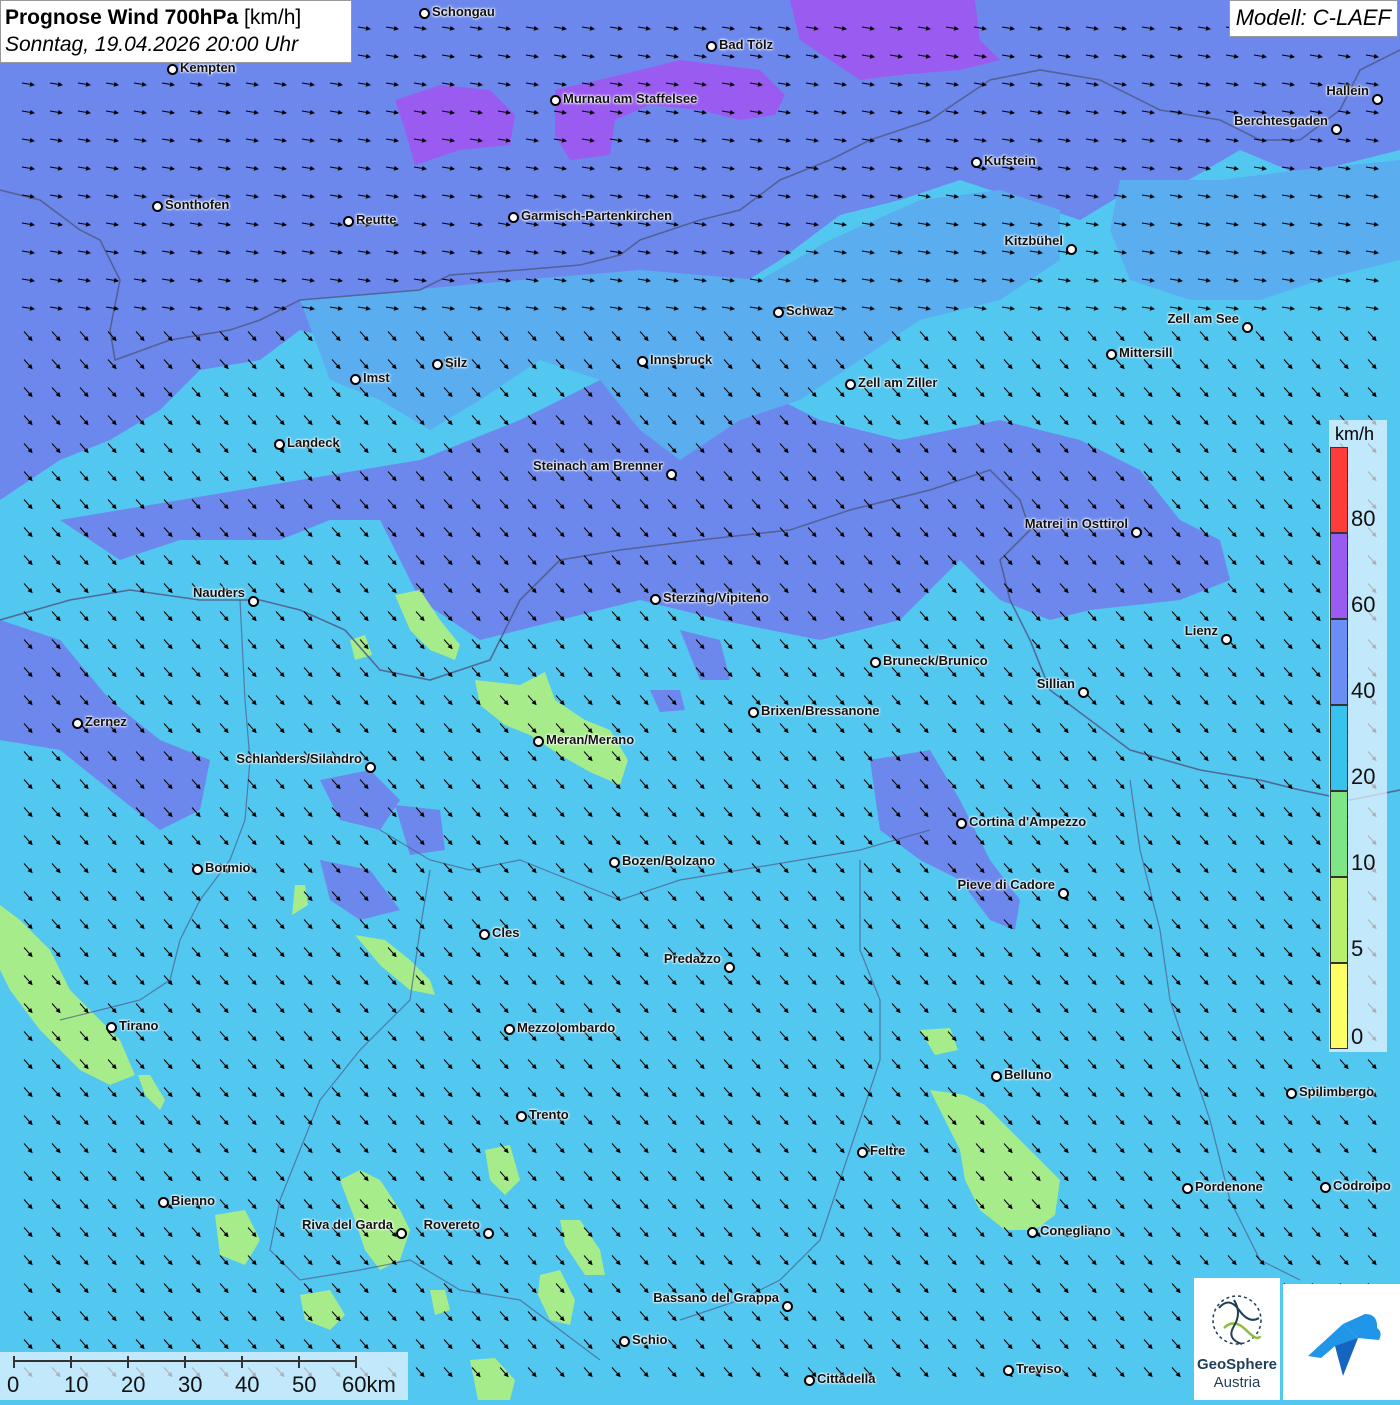 The height and width of the screenshot is (1405, 1400). Describe the element at coordinates (506, 932) in the screenshot. I see `city-label: Cles` at that location.